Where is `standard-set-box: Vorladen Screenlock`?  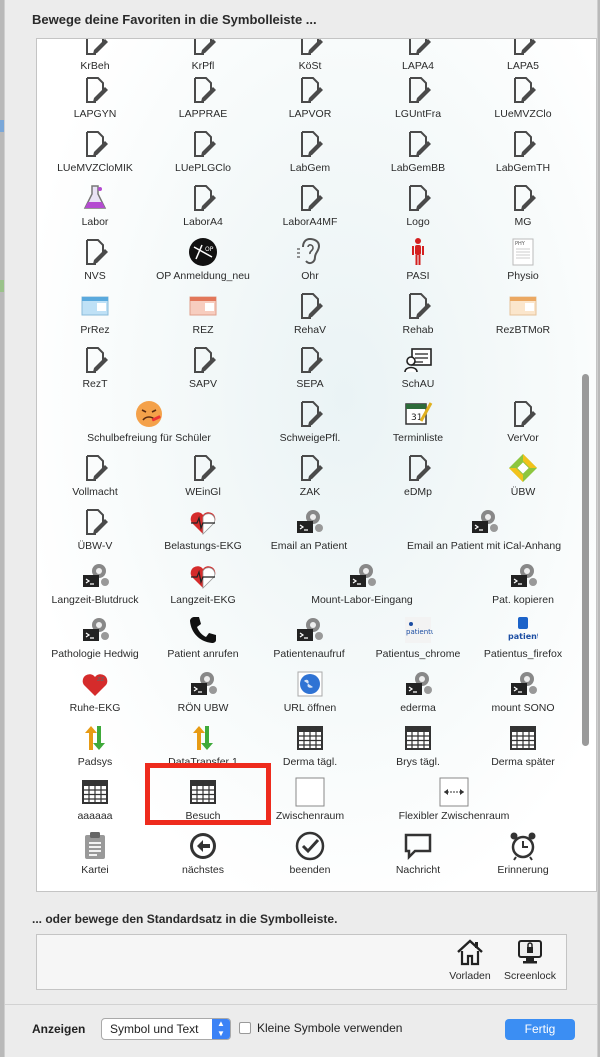
standard-set-box: Vorladen Screenlock is located at coordinates (301, 962).